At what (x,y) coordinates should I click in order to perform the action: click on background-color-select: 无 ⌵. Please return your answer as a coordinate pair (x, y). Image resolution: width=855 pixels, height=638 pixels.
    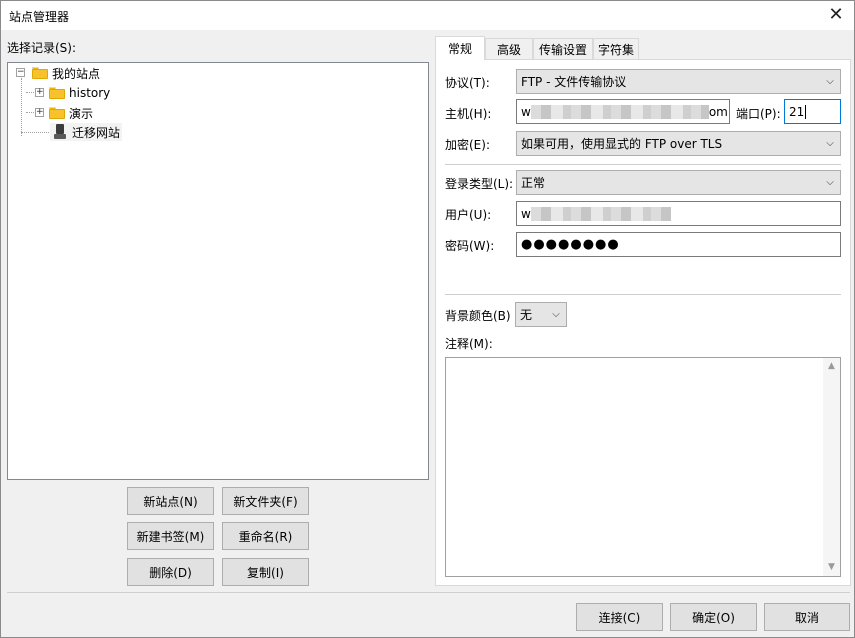
    Looking at the image, I should click on (541, 314).